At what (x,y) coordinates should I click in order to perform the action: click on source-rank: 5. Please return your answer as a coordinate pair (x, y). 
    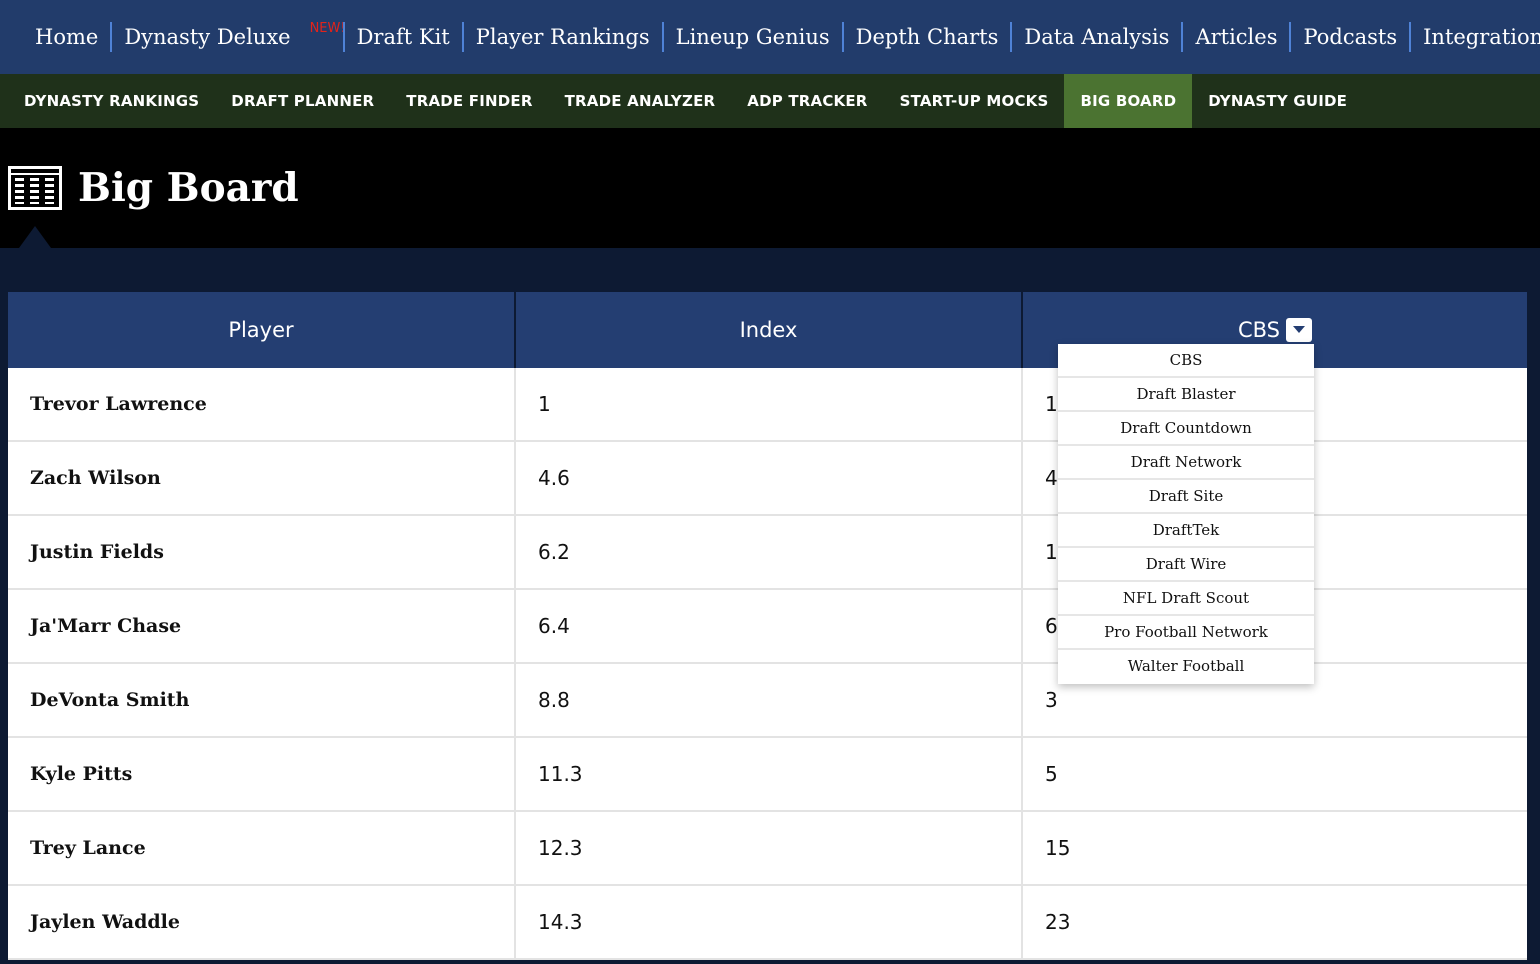
    Looking at the image, I should click on (1274, 774).